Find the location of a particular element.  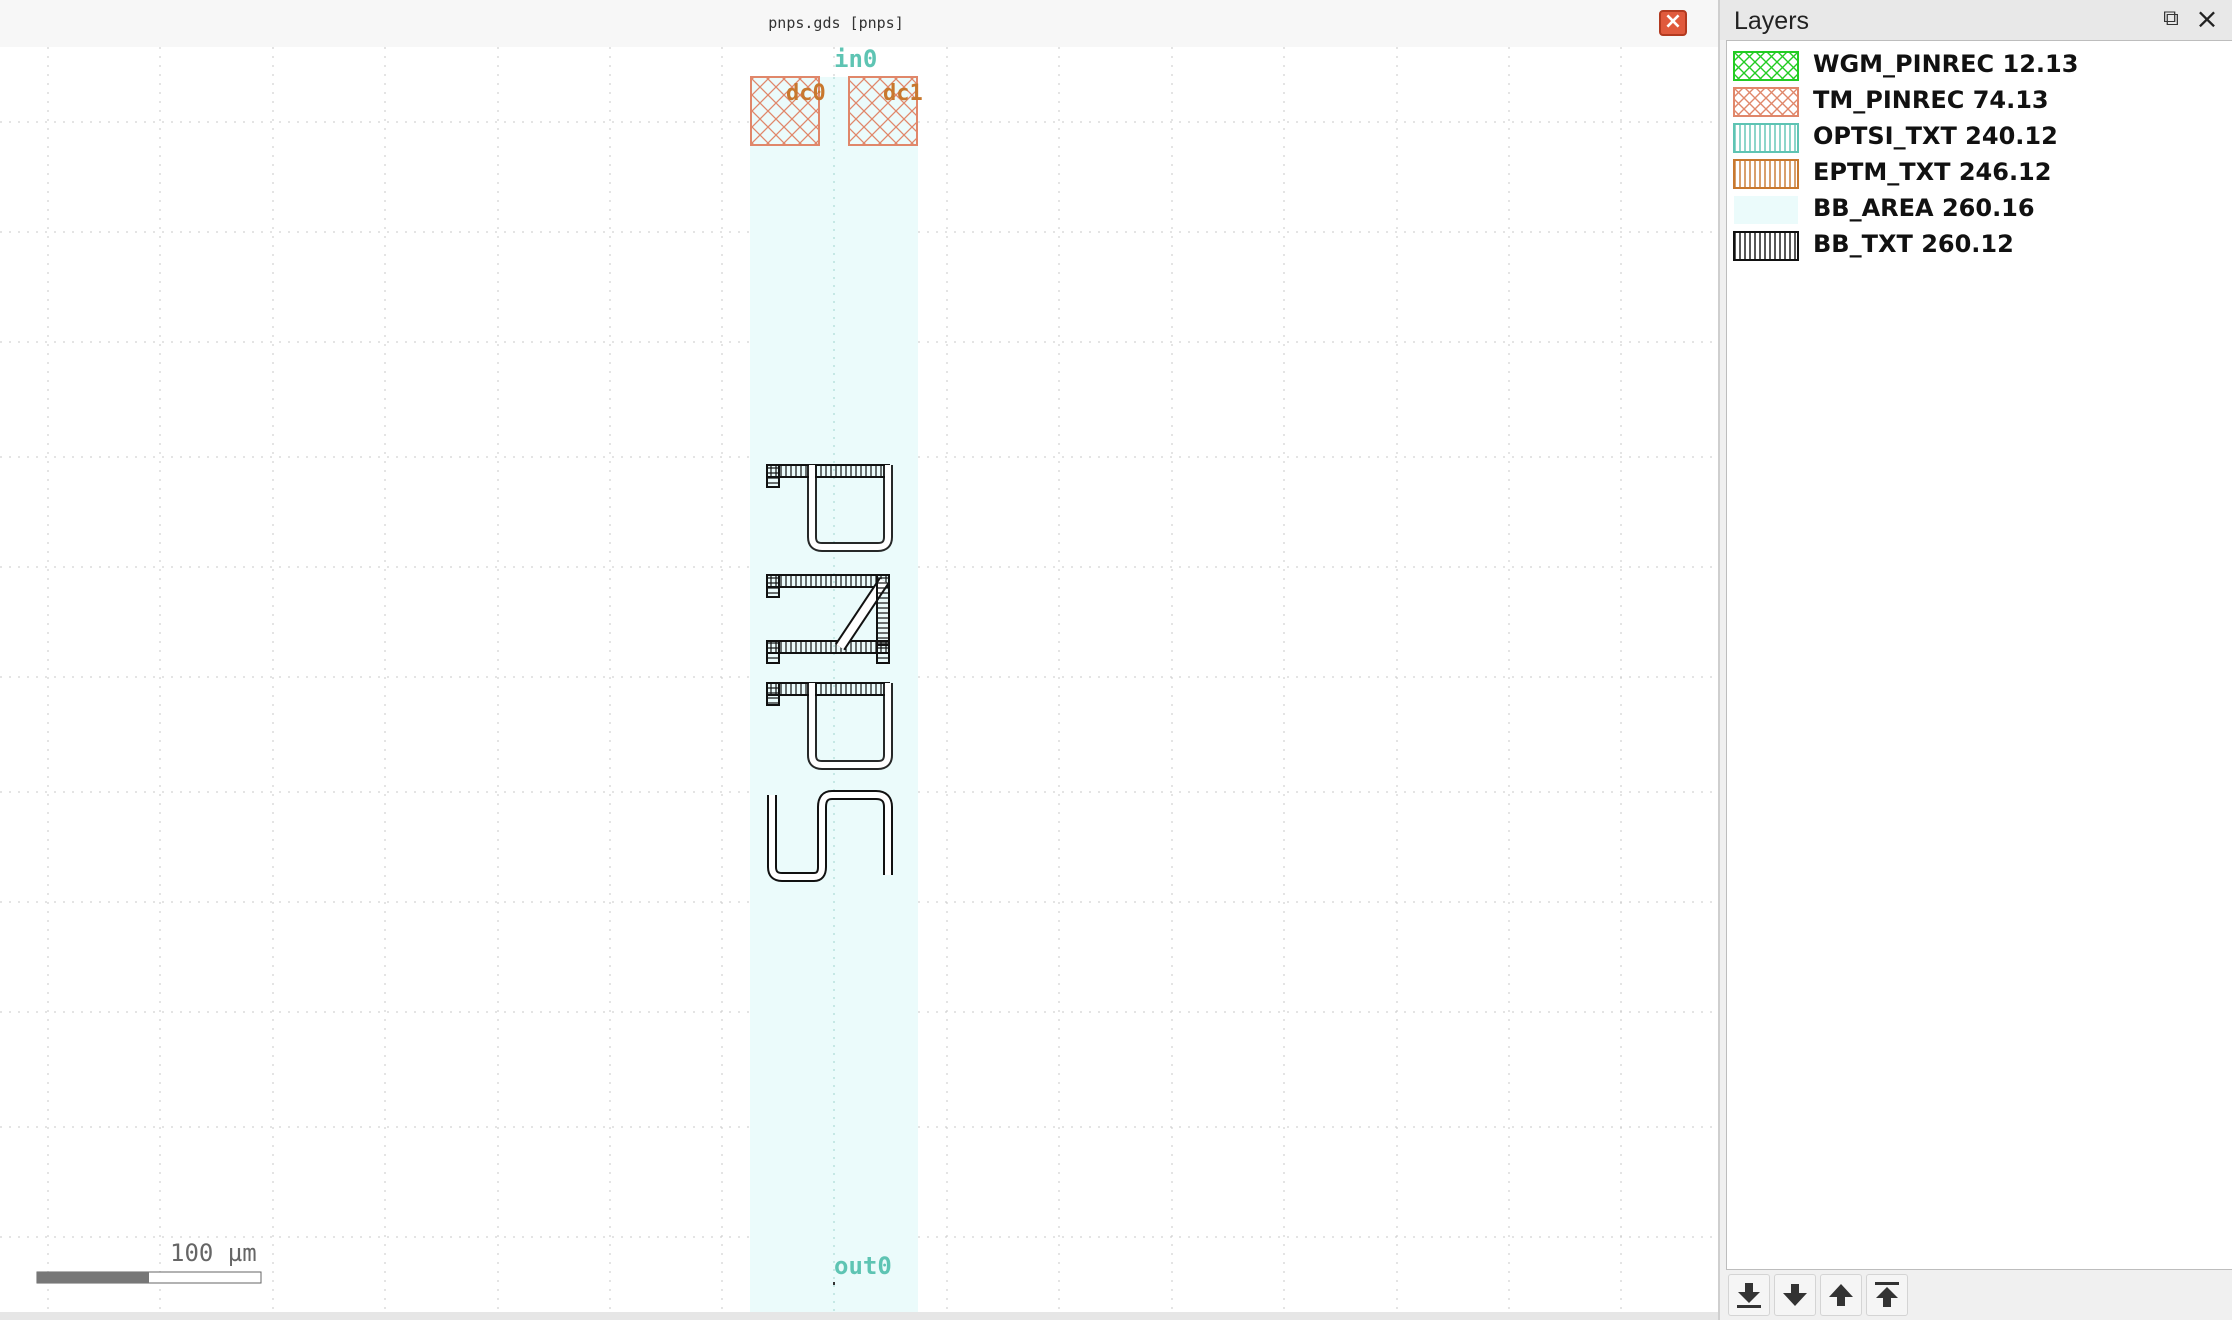

dock-float-button: ⧉ is located at coordinates (2171, 20).